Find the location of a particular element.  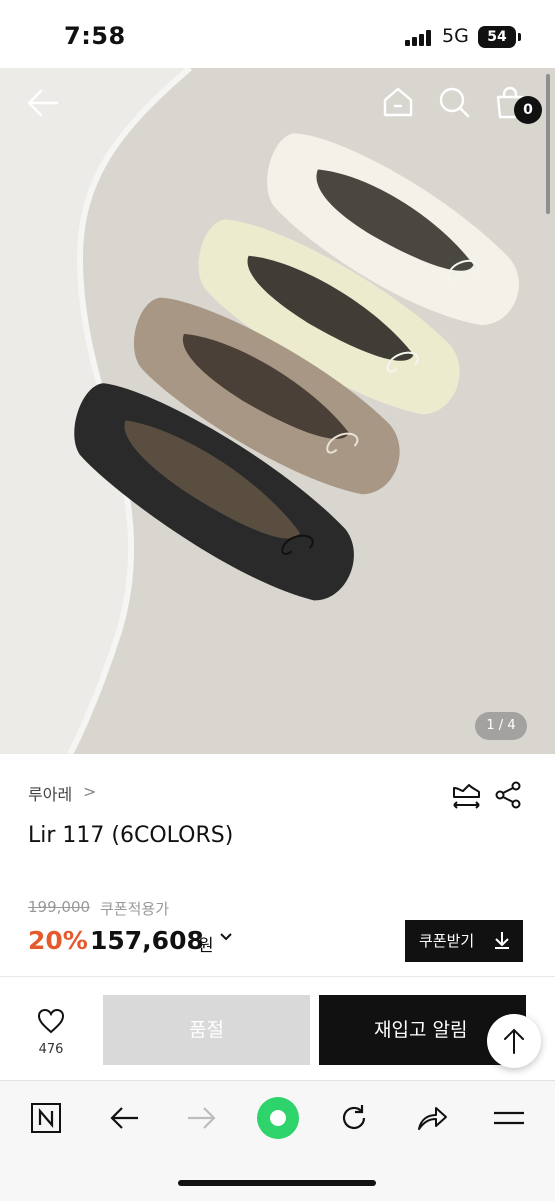

status-bar: 7:58 5G 54 is located at coordinates (277, 34).